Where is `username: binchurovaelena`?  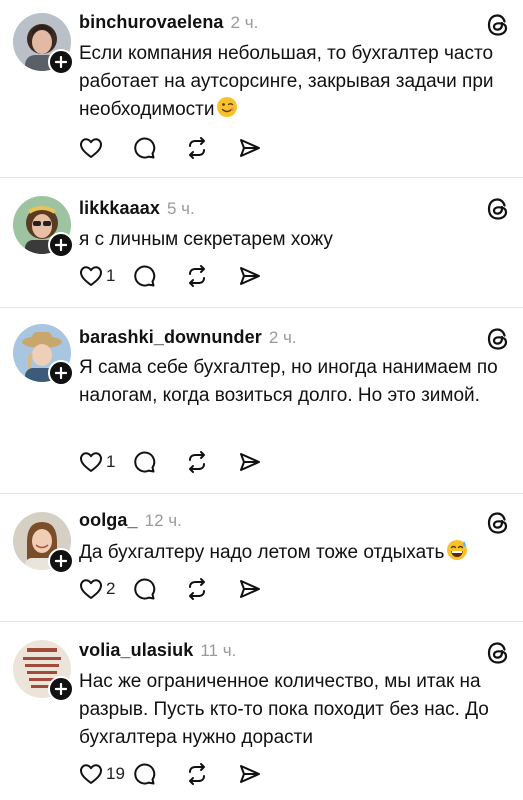
username: binchurovaelena is located at coordinates (151, 22).